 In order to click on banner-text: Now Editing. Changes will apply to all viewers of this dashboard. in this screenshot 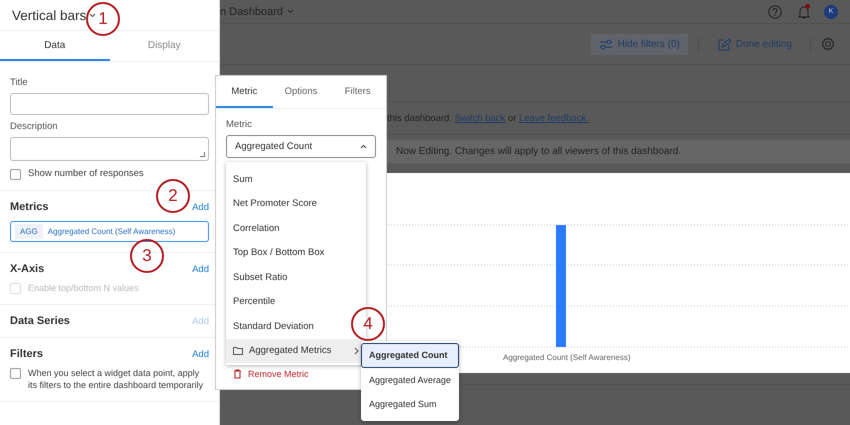, I will do `click(539, 151)`.